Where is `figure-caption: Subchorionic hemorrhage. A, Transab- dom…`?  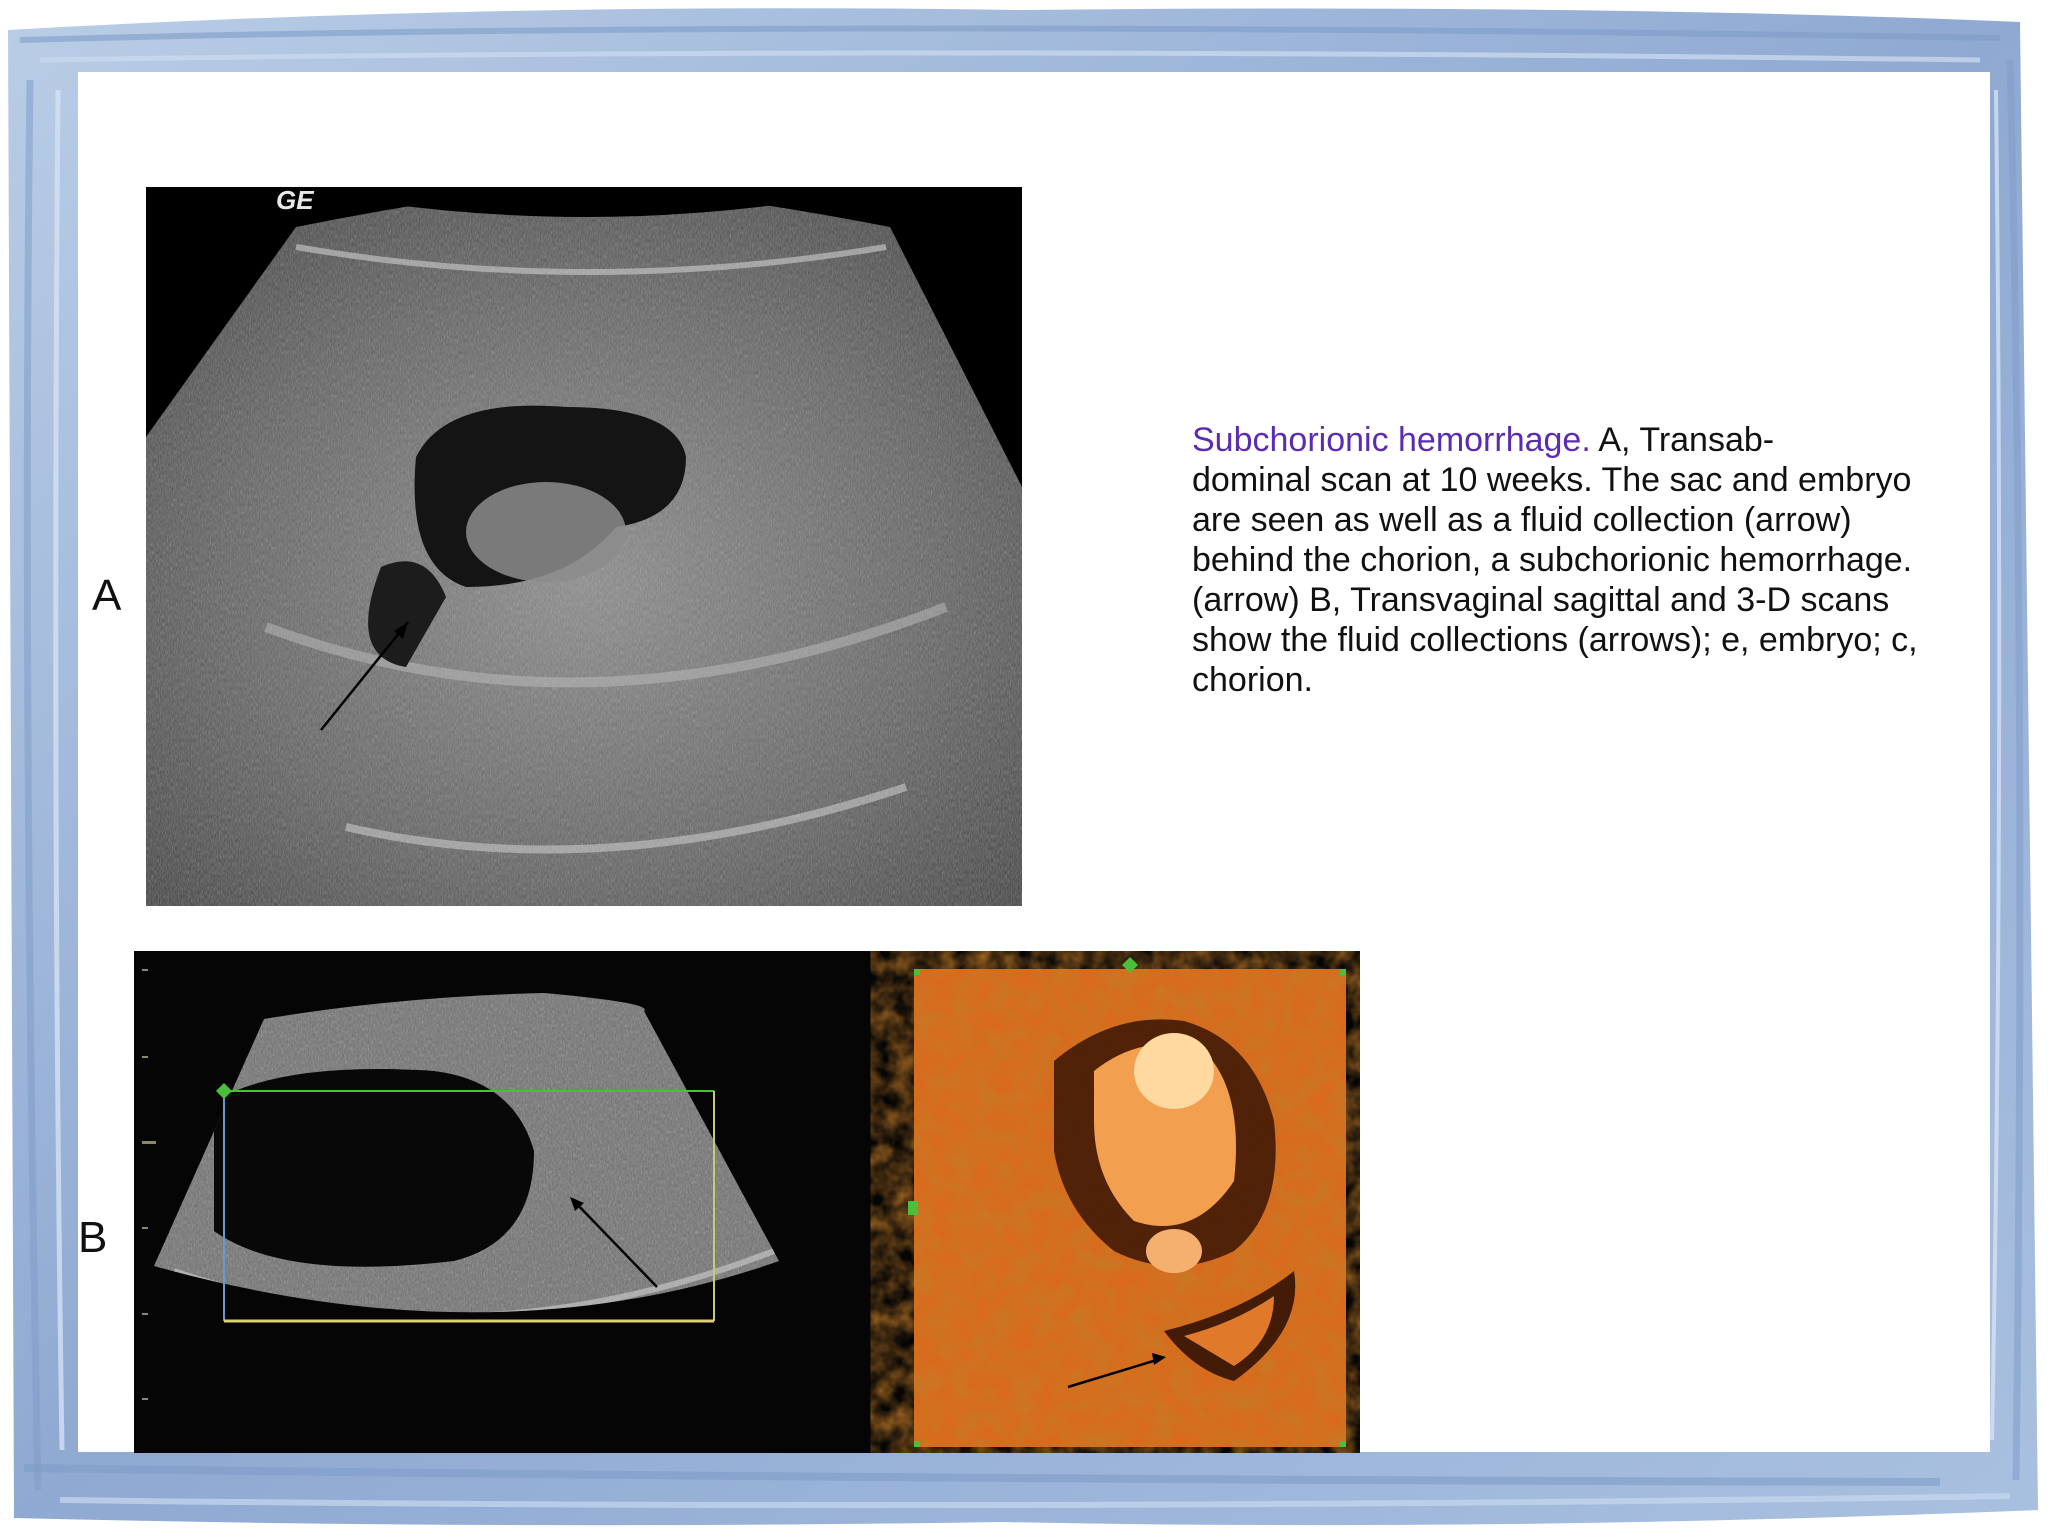 figure-caption: Subchorionic hemorrhage. A, Transab- dom… is located at coordinates (1592, 560).